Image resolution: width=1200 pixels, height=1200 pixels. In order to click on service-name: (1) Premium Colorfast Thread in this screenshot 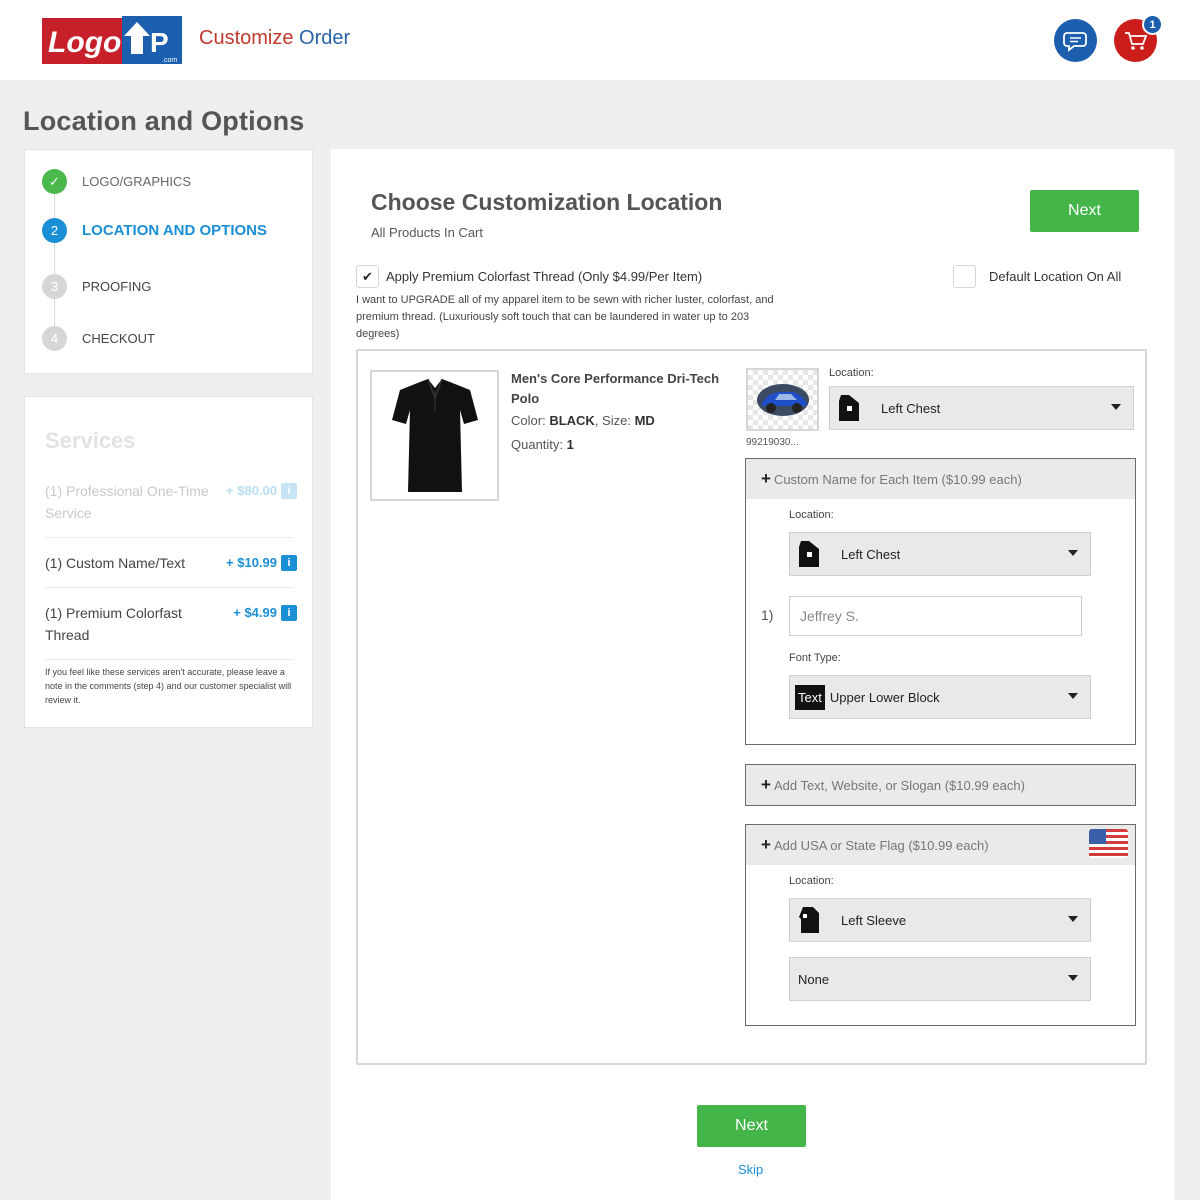, I will do `click(113, 624)`.